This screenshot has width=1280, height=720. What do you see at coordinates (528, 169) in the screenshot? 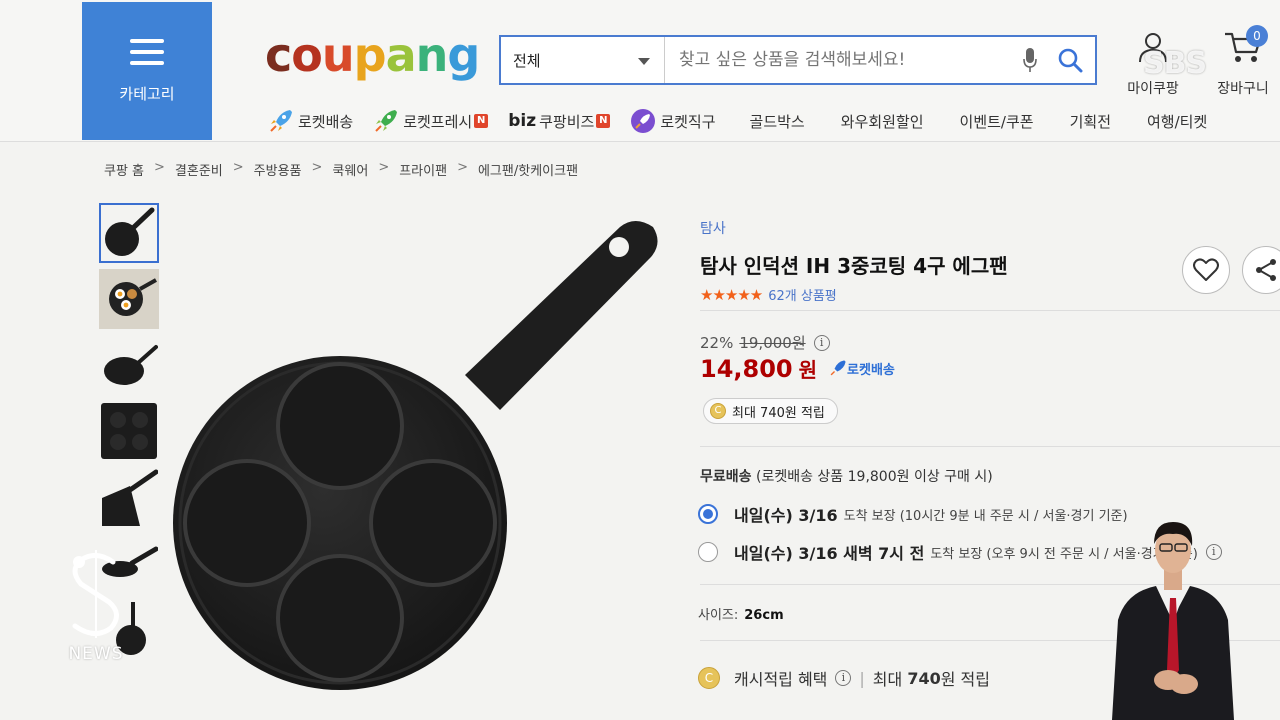
I see `breadcrumb-item: 에그팬/핫케이크팬` at bounding box center [528, 169].